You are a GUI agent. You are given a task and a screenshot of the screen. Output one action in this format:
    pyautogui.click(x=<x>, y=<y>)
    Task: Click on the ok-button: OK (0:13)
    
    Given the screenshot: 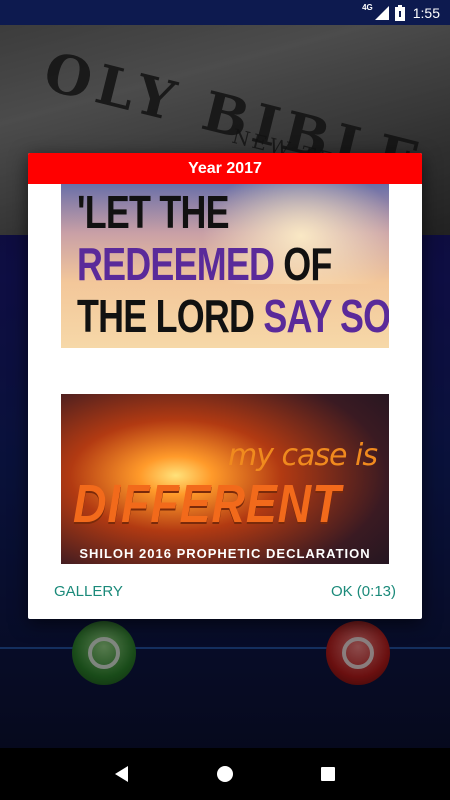 What is the action you would take?
    pyautogui.click(x=363, y=591)
    